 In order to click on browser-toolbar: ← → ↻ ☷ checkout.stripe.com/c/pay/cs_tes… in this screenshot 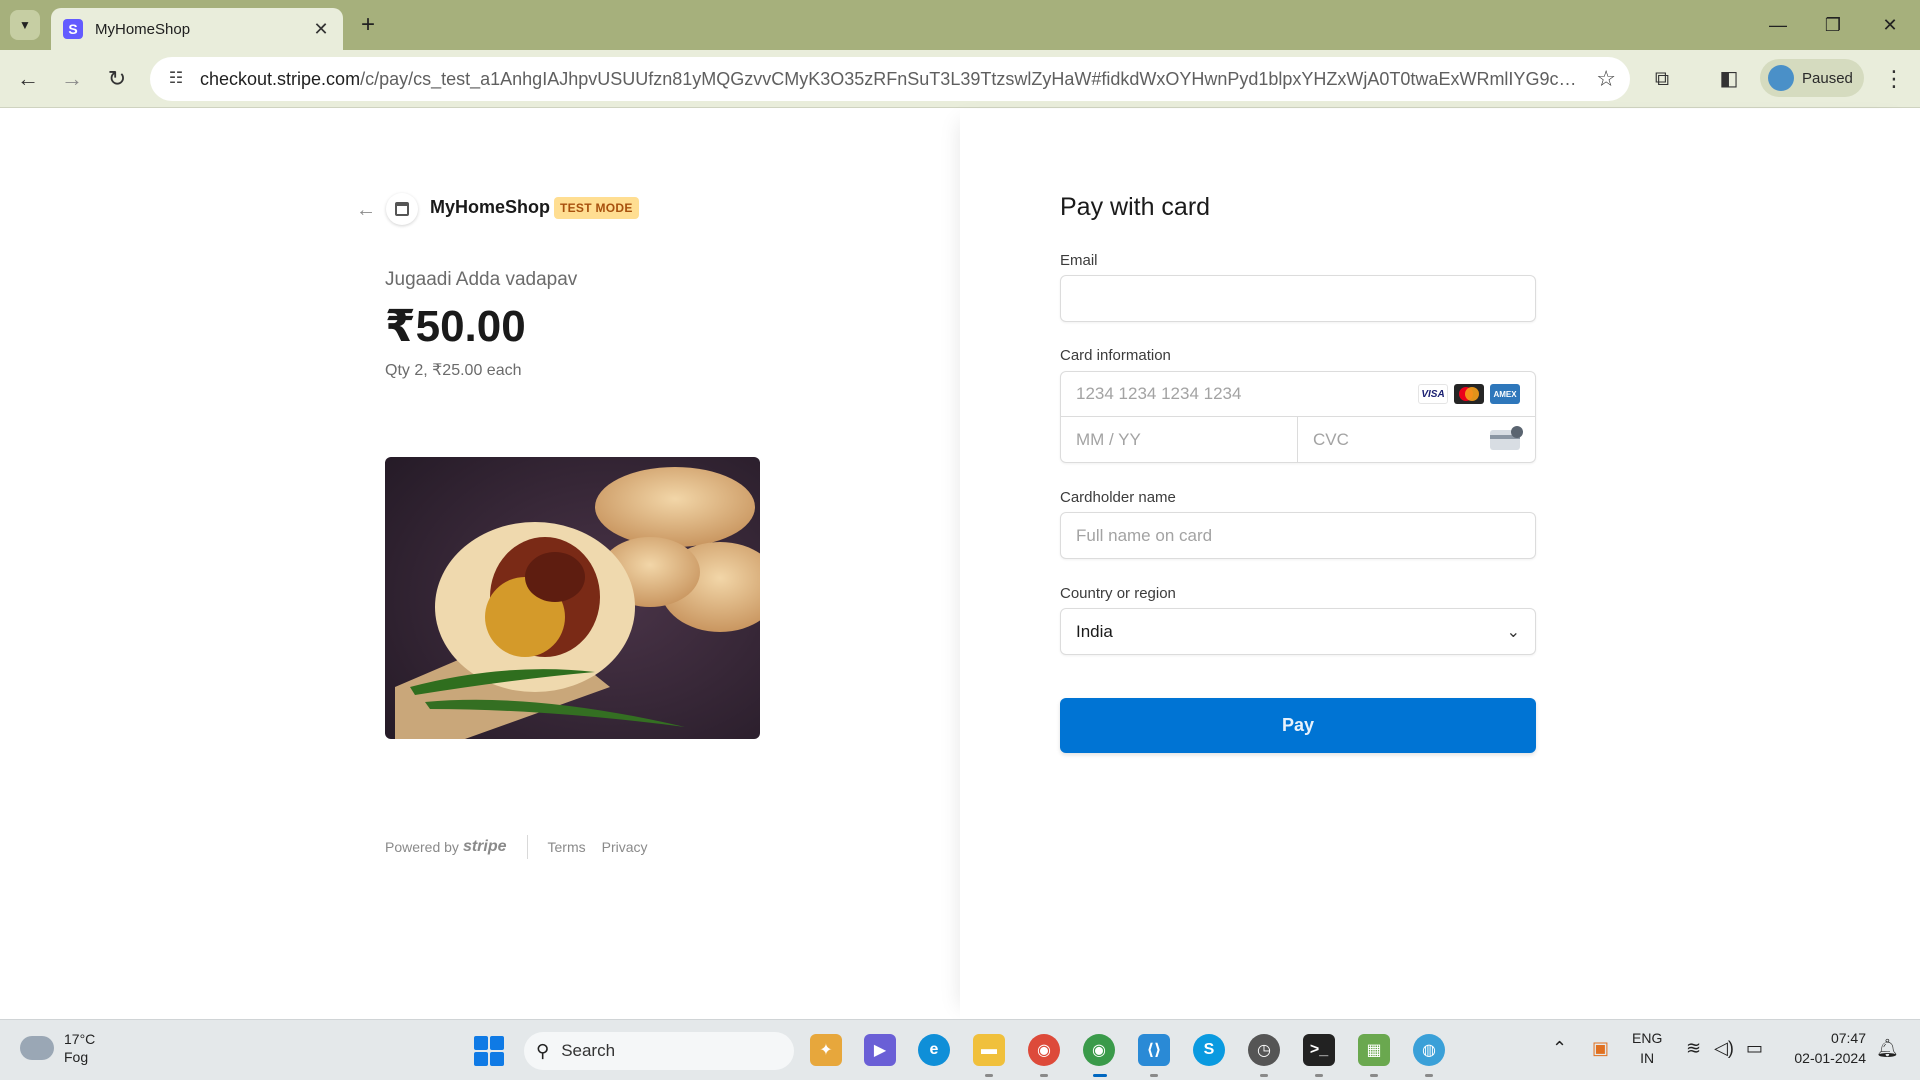, I will do `click(960, 79)`.